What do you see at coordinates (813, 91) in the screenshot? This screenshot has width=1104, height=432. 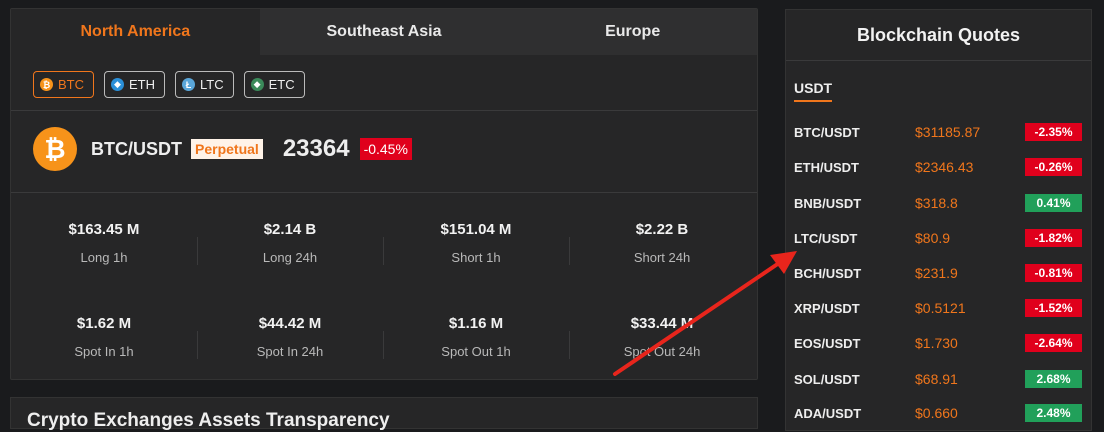 I see `tab-usdt: USDT` at bounding box center [813, 91].